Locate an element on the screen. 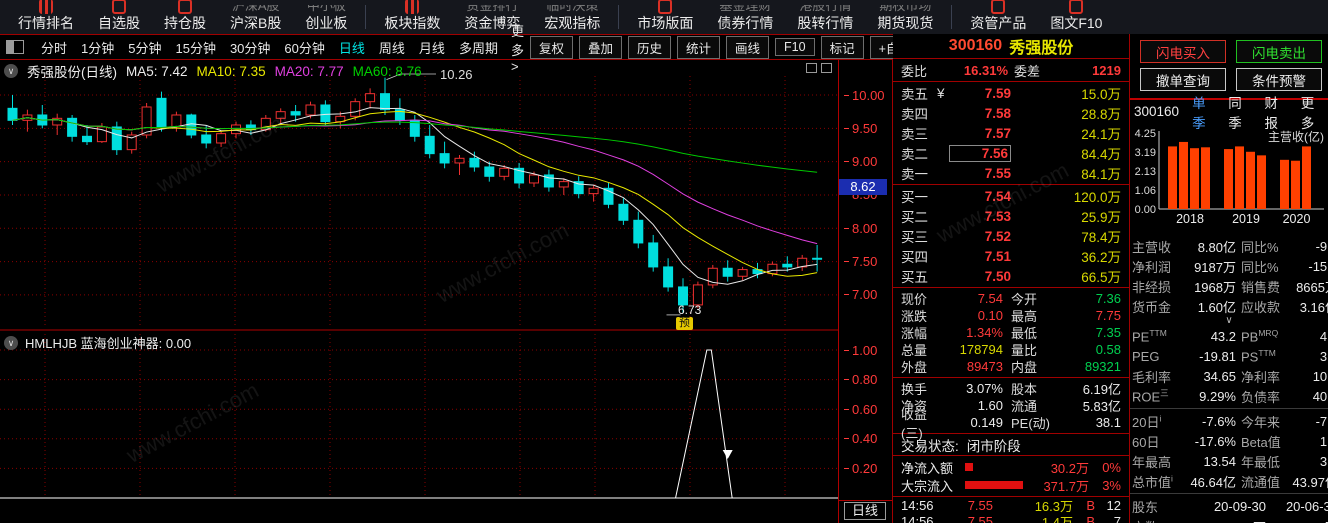 Image resolution: width=1328 pixels, height=523 pixels. tick-row: 14:56 7.55 1.4万 B 7 is located at coordinates (1011, 518).